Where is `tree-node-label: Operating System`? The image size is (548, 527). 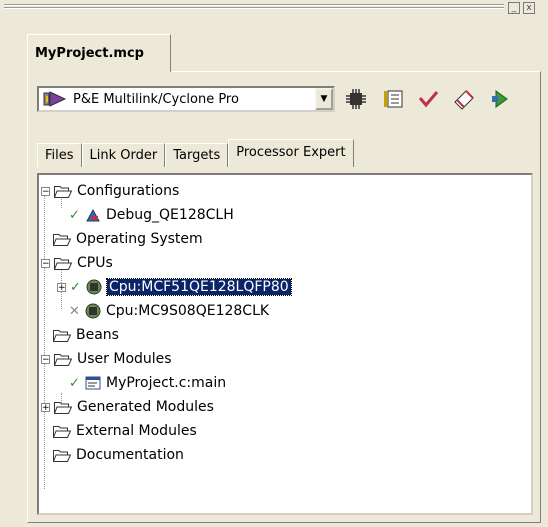 tree-node-label: Operating System is located at coordinates (139, 239).